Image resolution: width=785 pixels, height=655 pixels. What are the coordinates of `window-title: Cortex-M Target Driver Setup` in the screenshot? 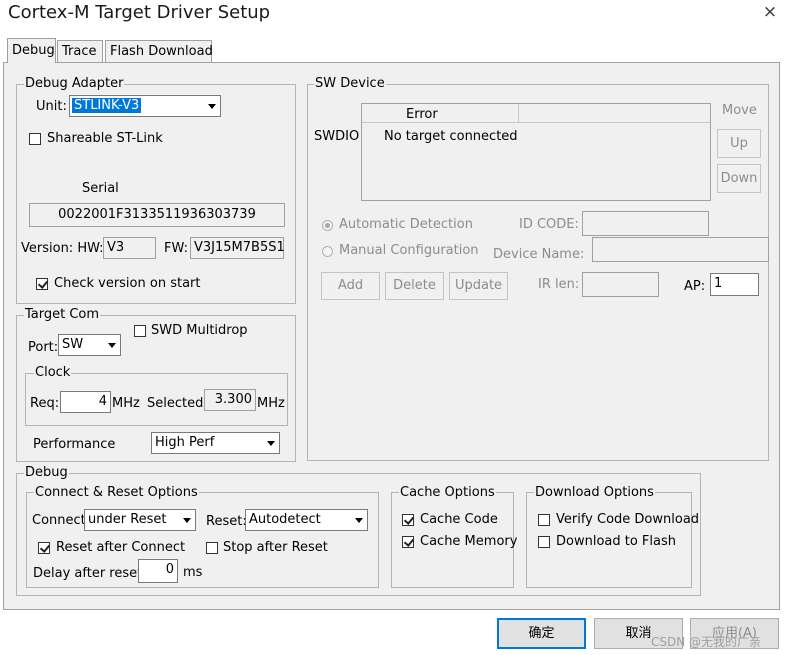 It's located at (139, 12).